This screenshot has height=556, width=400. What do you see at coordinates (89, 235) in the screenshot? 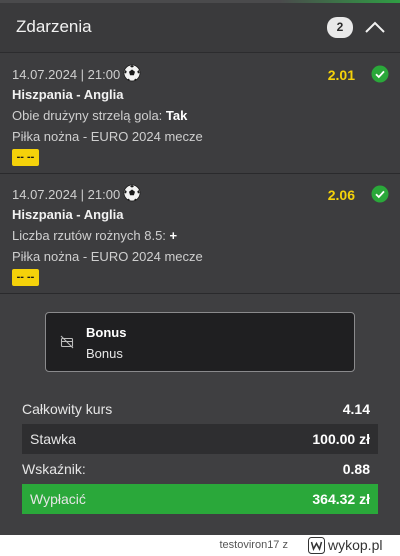
I see `event-market-label: Liczba rzutów rożnych 8.5:` at bounding box center [89, 235].